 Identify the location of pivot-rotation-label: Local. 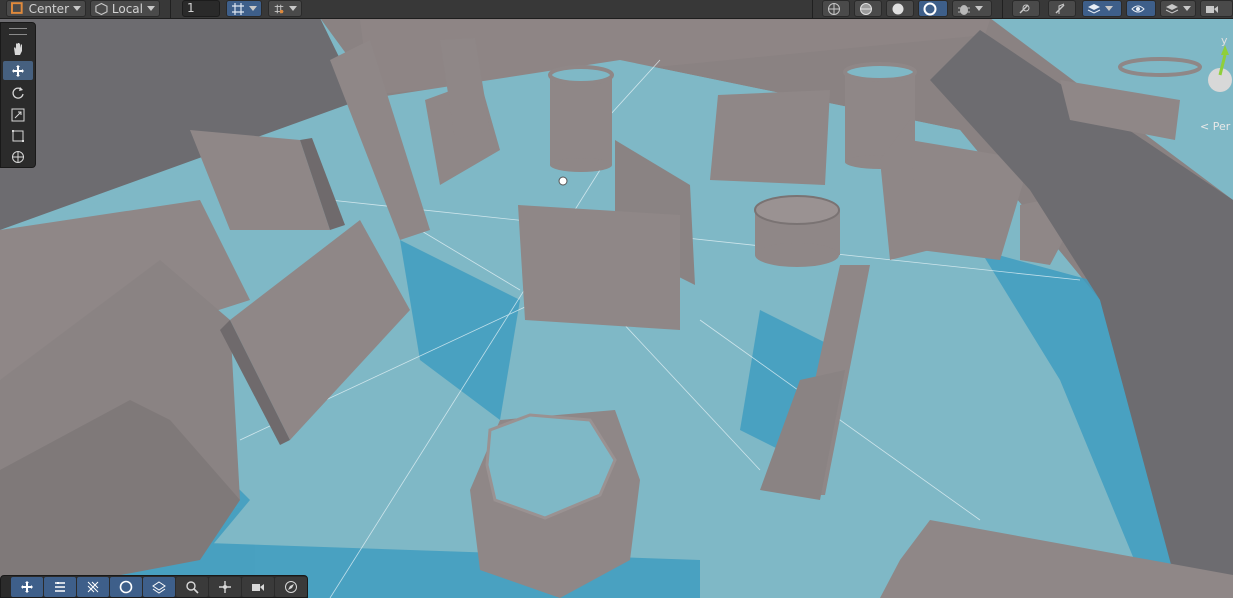
(127, 8).